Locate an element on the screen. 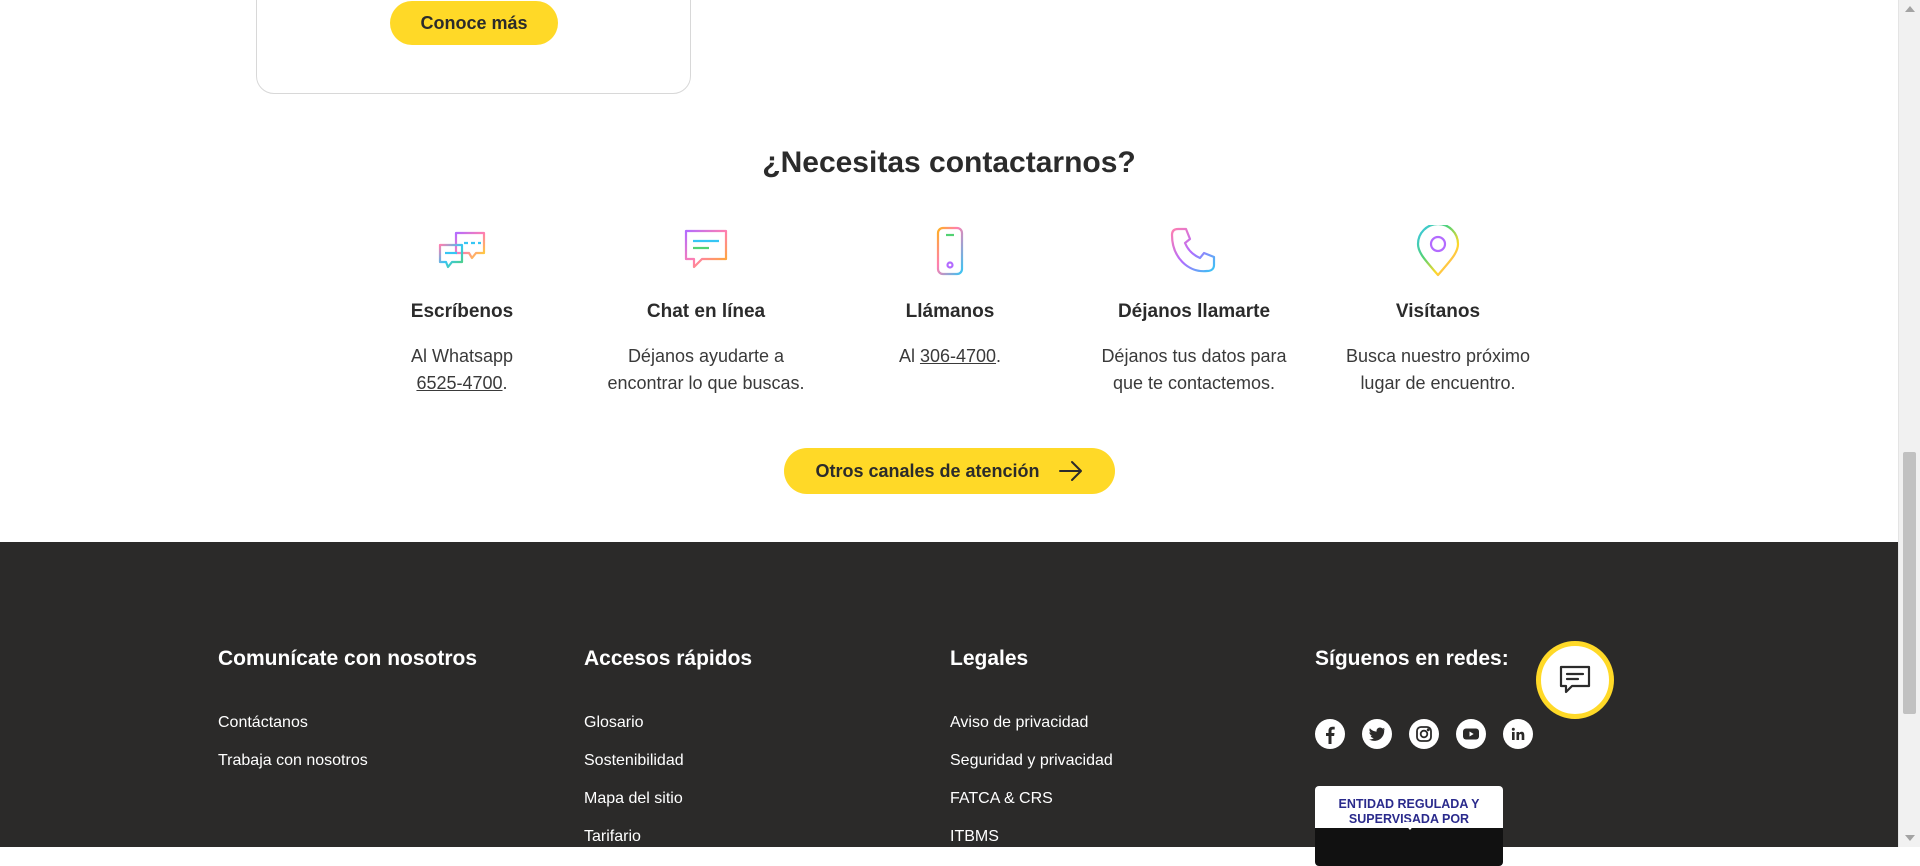 The width and height of the screenshot is (1920, 866). footer-link-fatca-crs: FATCA & CRS is located at coordinates (1001, 798).